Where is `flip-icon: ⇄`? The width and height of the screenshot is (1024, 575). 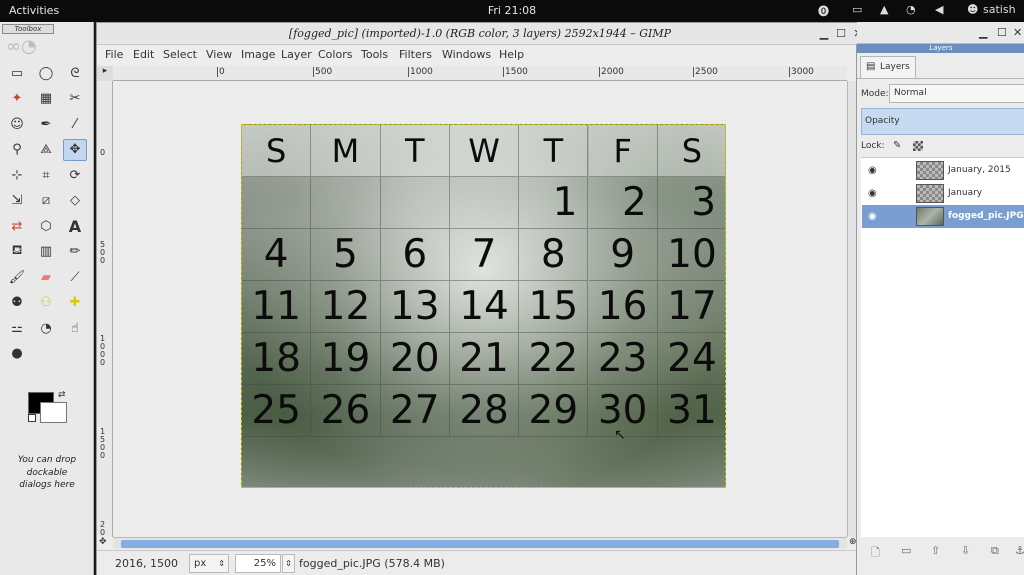 flip-icon: ⇄ is located at coordinates (17, 226).